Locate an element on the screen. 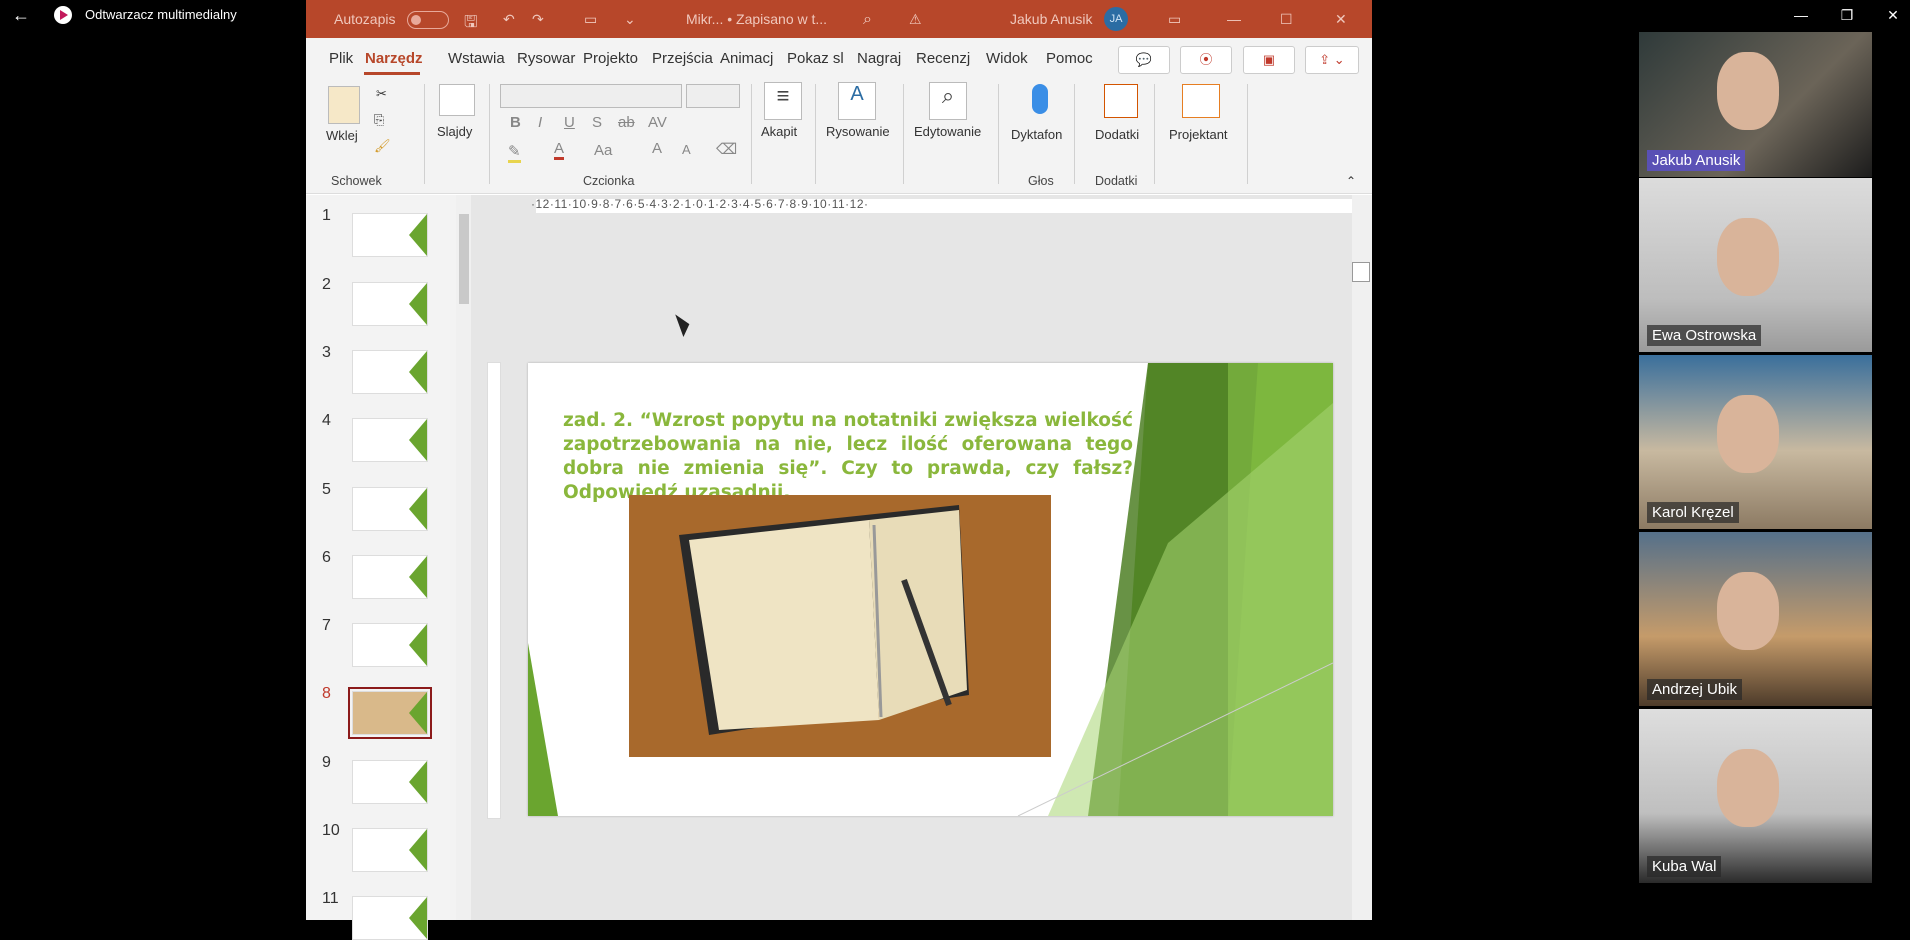  group-clipboard-label: Schowek is located at coordinates (356, 181).